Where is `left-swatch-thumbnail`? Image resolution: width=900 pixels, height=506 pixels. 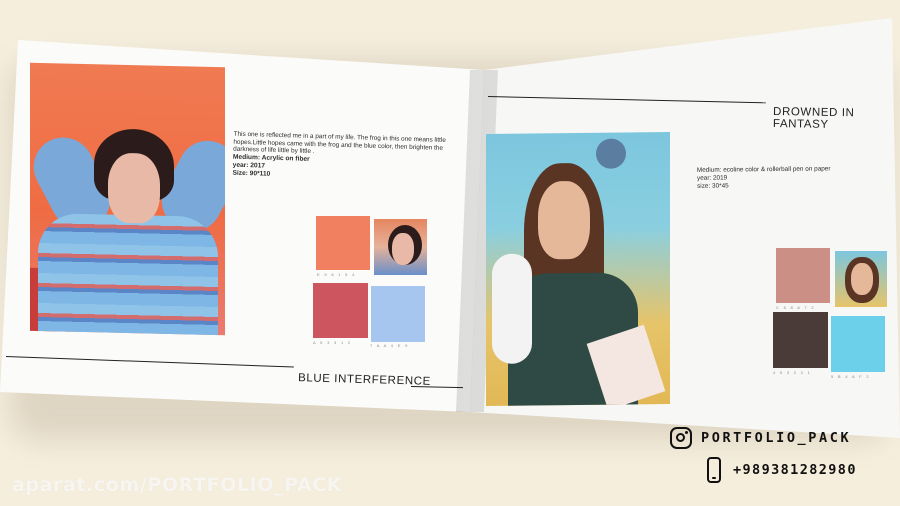
left-swatch-thumbnail is located at coordinates (400, 247).